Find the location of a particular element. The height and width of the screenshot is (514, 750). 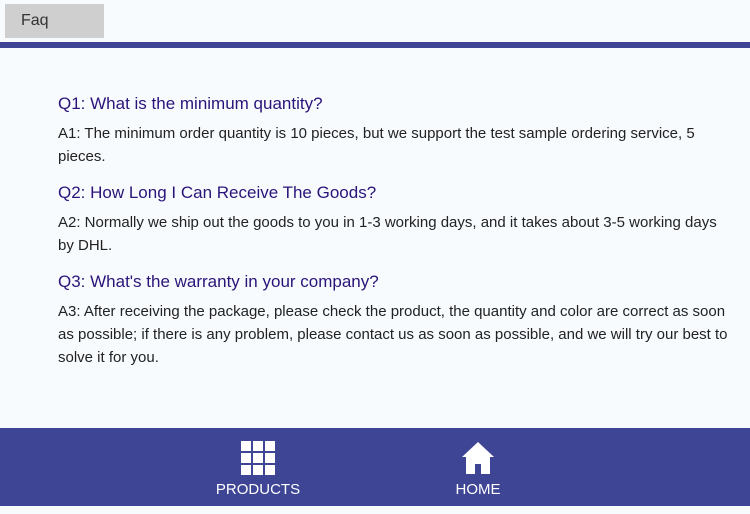

tab-faq: Faq is located at coordinates (54, 21).